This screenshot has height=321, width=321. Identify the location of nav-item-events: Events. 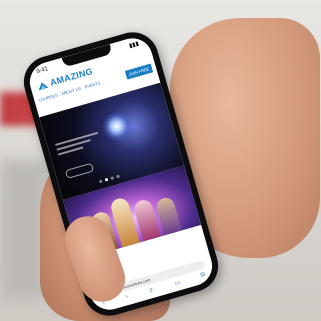
(92, 84).